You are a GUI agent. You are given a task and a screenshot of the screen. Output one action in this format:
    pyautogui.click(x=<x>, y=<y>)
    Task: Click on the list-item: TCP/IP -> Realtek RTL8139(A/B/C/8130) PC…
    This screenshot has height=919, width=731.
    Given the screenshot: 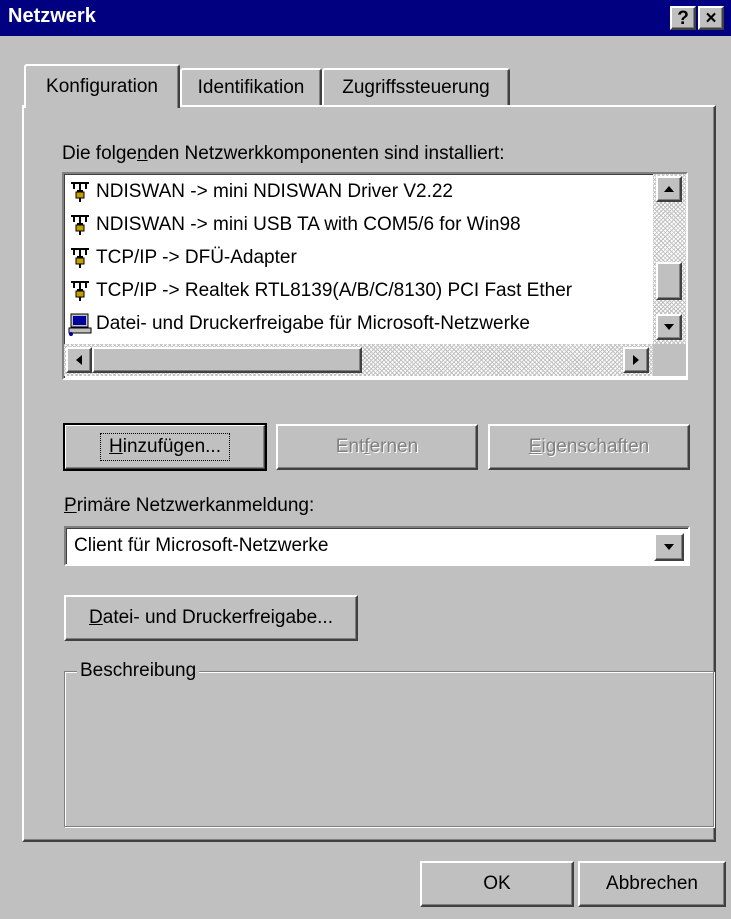 What is the action you would take?
    pyautogui.click(x=320, y=291)
    